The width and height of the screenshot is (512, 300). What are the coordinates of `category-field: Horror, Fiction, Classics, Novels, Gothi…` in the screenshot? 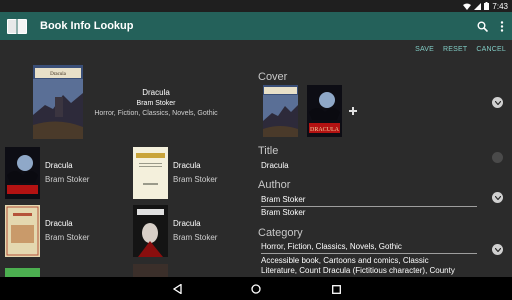 It's located at (331, 246).